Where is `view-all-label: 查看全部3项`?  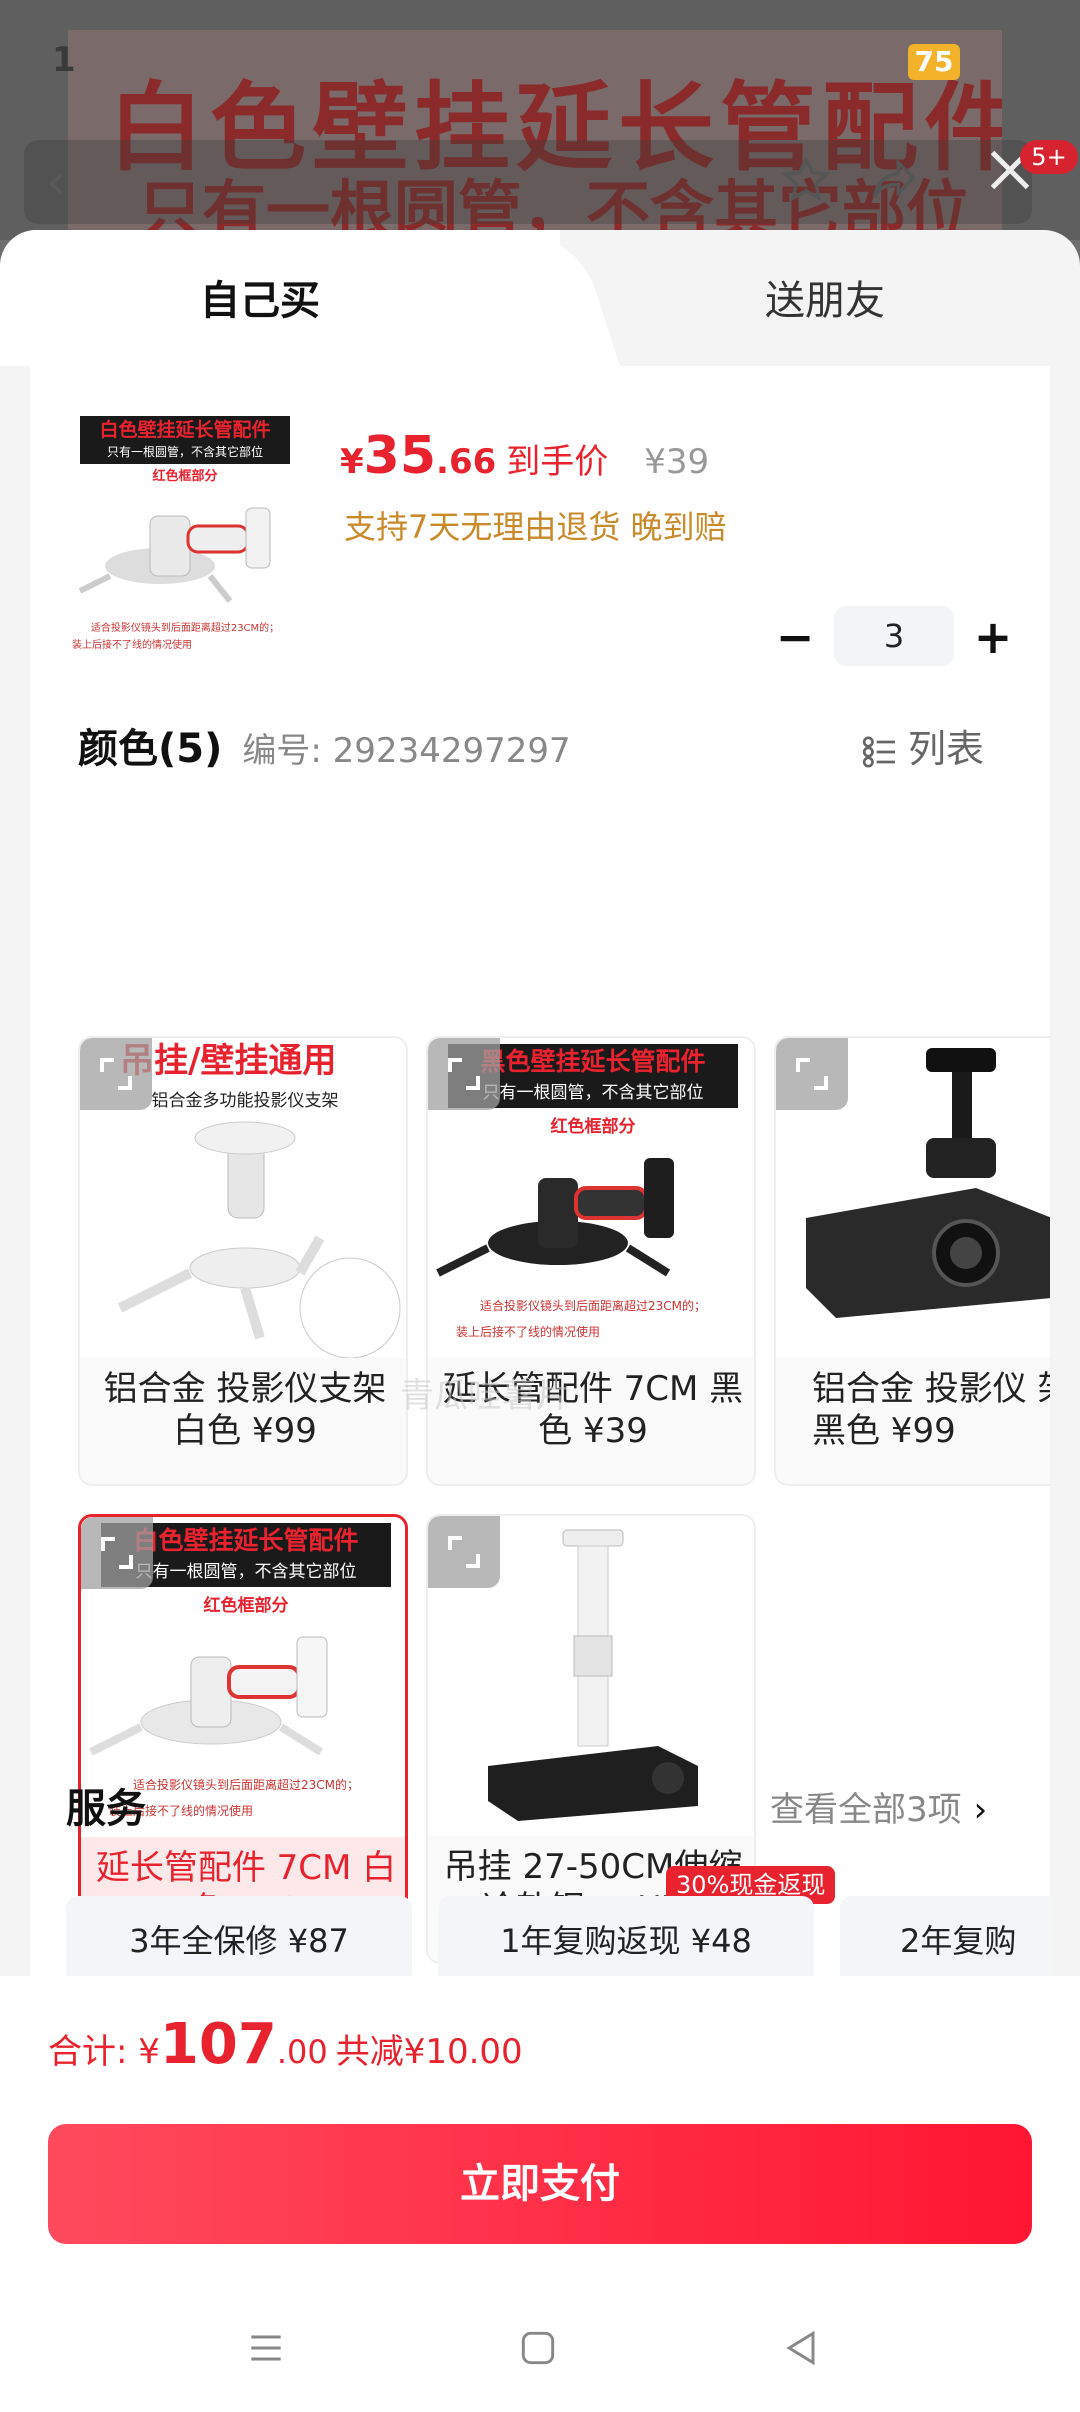 view-all-label: 查看全部3项 is located at coordinates (866, 1810).